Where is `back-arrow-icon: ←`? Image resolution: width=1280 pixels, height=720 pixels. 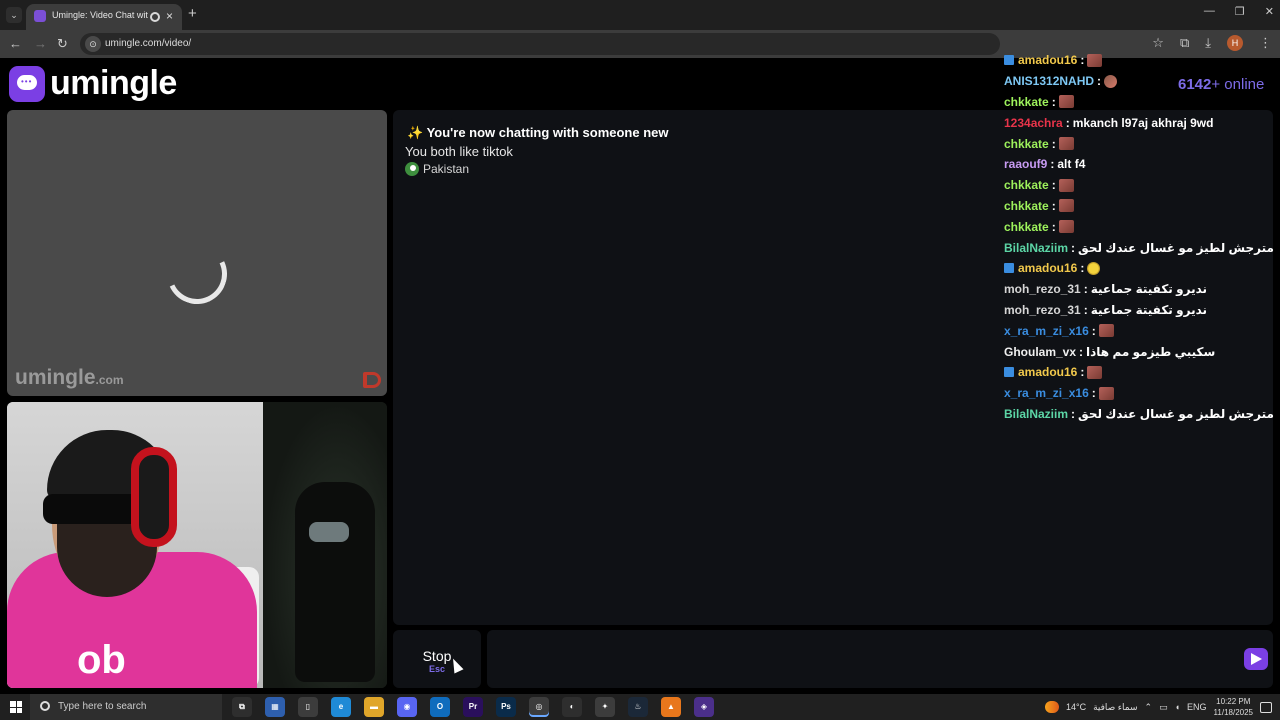
back-arrow-icon: ← is located at coordinates (15, 43).